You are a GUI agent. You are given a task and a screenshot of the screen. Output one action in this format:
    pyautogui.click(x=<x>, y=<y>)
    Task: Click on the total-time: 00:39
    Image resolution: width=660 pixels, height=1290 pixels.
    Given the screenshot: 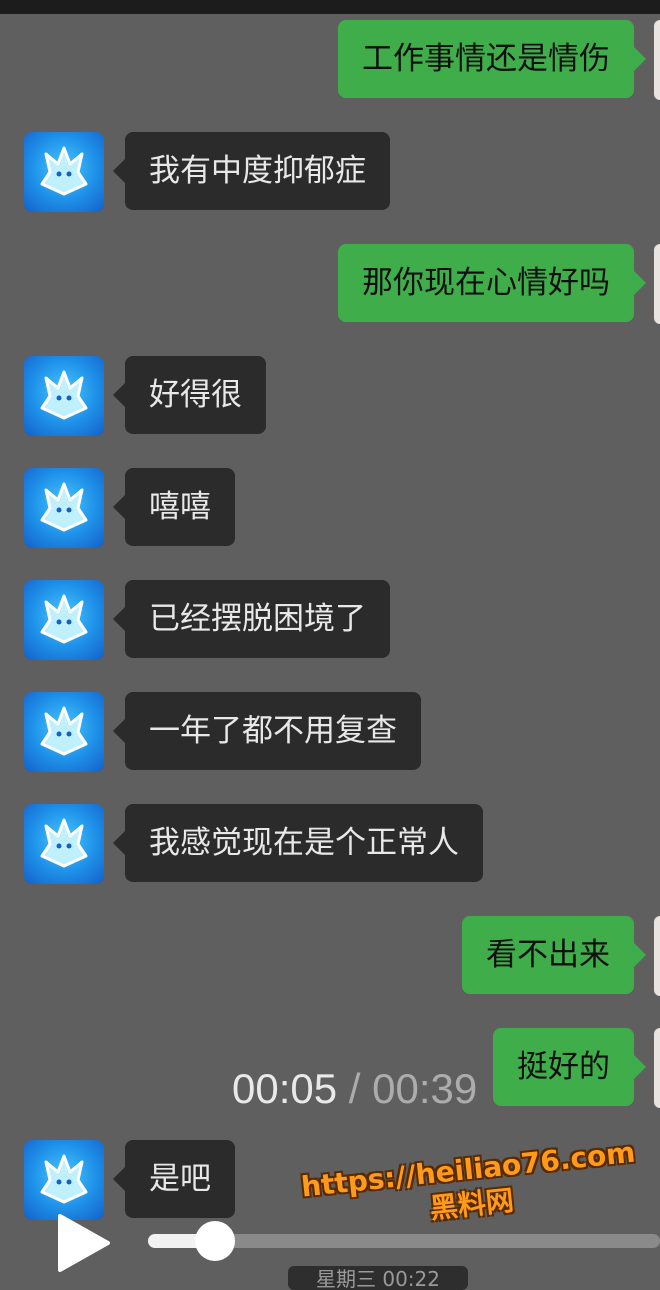 What is the action you would take?
    pyautogui.click(x=425, y=1088)
    